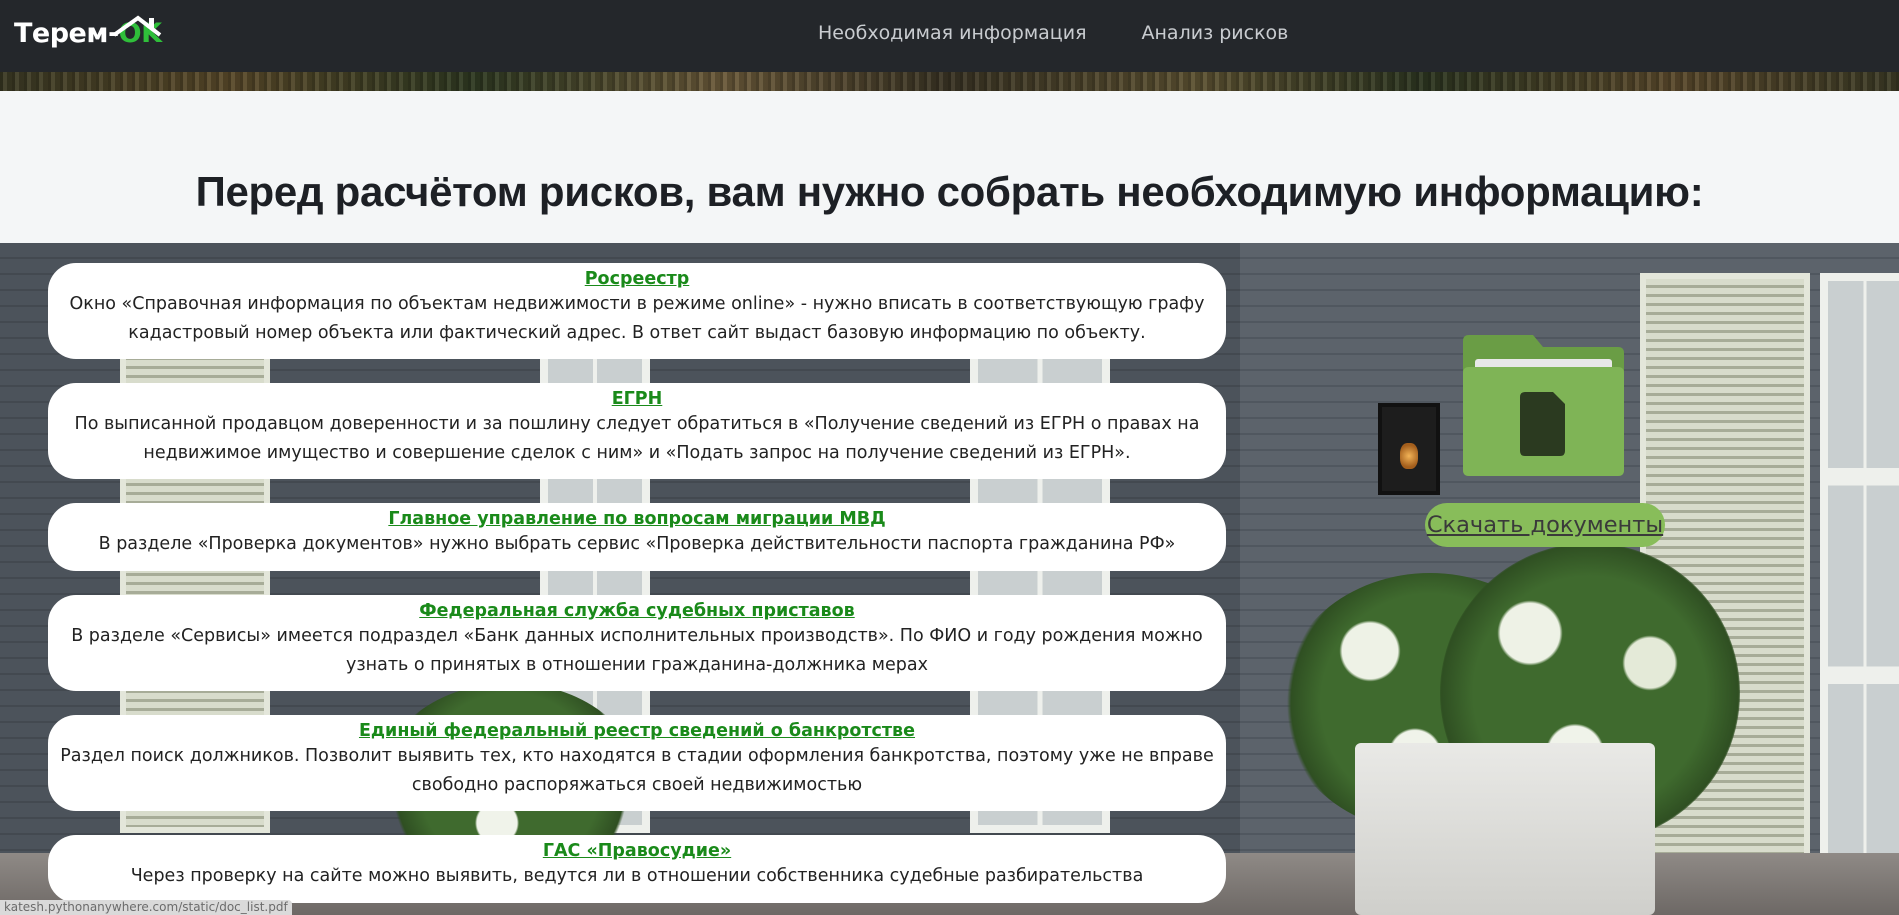 The height and width of the screenshot is (915, 1899). Describe the element at coordinates (637, 851) in the screenshot. I see `card-link-gas-pravosudie: ГАС «Правосудие»` at that location.